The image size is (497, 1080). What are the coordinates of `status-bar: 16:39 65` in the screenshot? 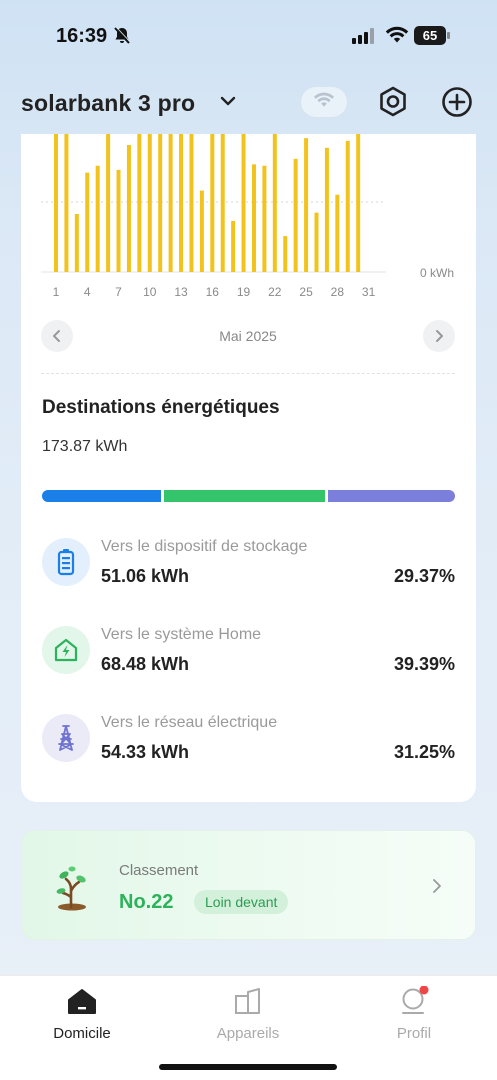 It's located at (248, 35).